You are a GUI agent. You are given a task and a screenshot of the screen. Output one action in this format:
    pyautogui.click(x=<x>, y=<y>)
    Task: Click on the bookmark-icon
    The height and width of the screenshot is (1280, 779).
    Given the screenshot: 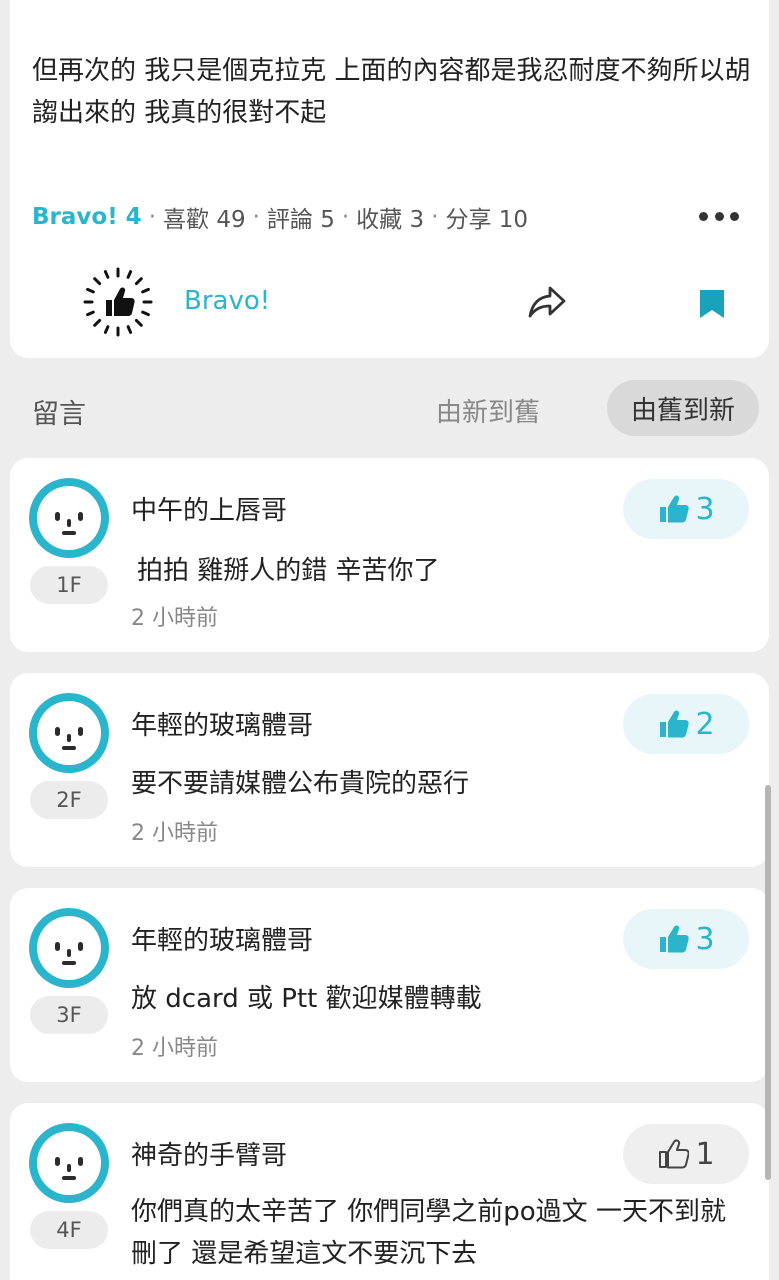 What is the action you would take?
    pyautogui.click(x=712, y=304)
    